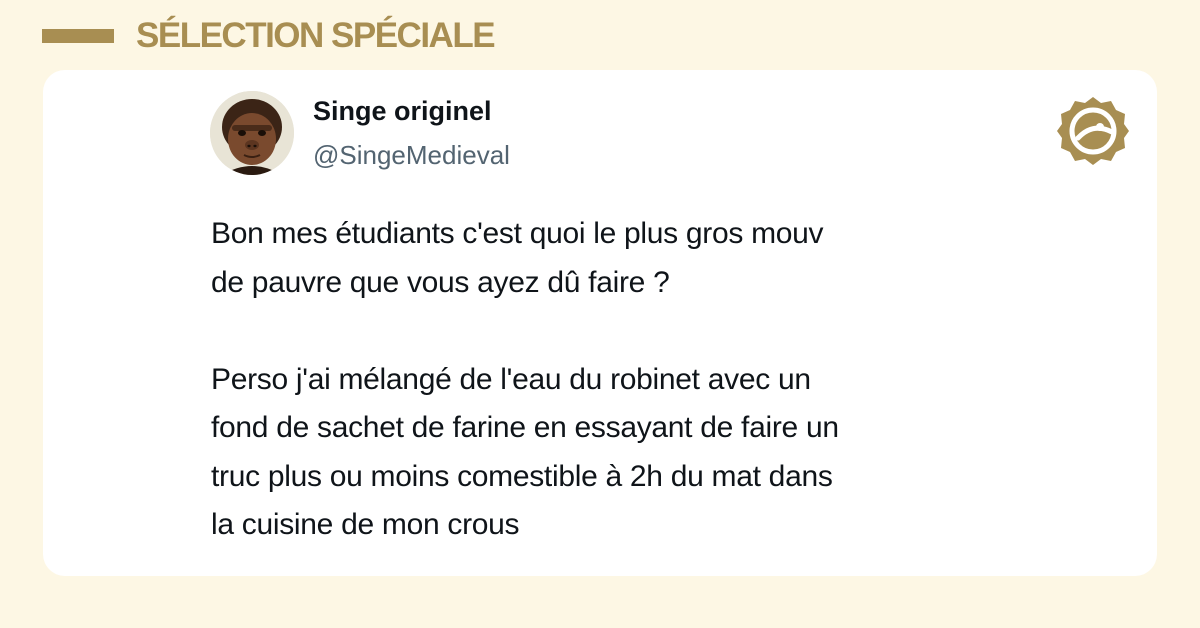  Describe the element at coordinates (1093, 131) in the screenshot. I see `brand-seal-icon` at that location.